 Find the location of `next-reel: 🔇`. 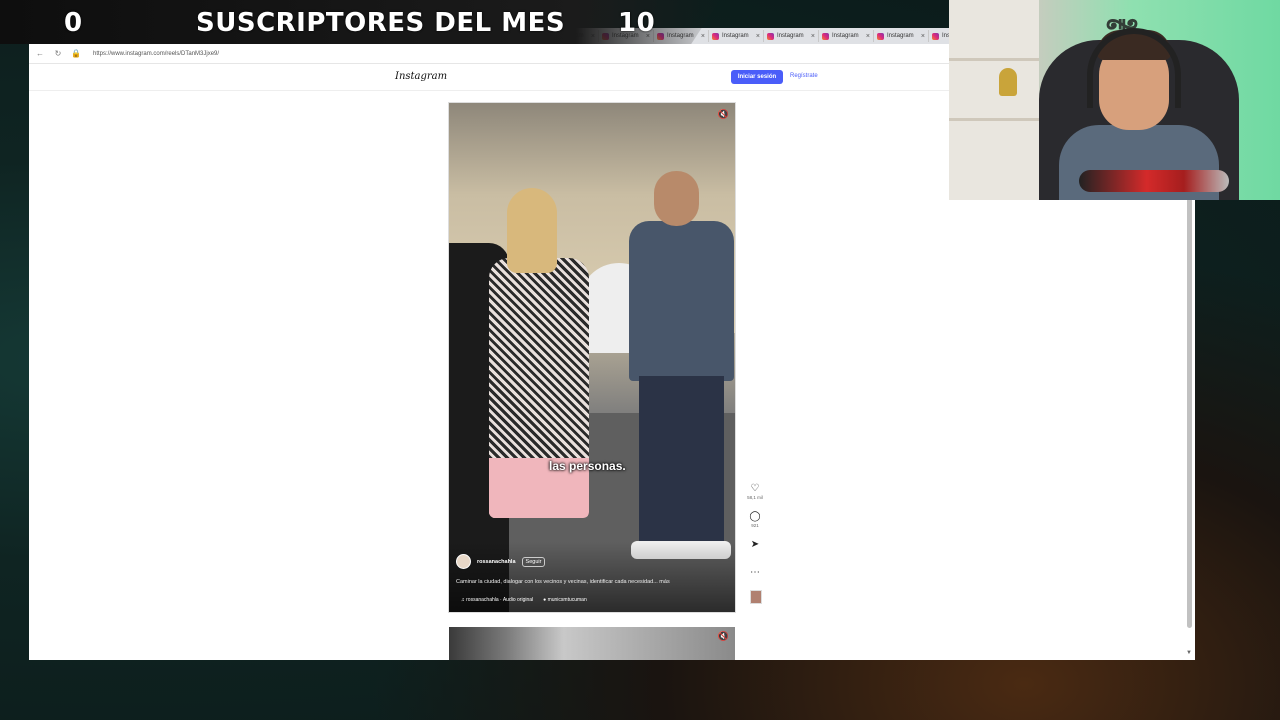

next-reel: 🔇 is located at coordinates (592, 643).